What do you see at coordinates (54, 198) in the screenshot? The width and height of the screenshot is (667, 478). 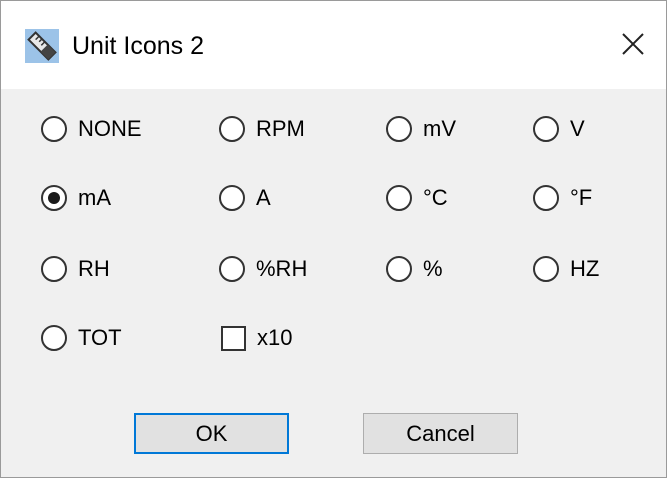 I see `radio-button-selected` at bounding box center [54, 198].